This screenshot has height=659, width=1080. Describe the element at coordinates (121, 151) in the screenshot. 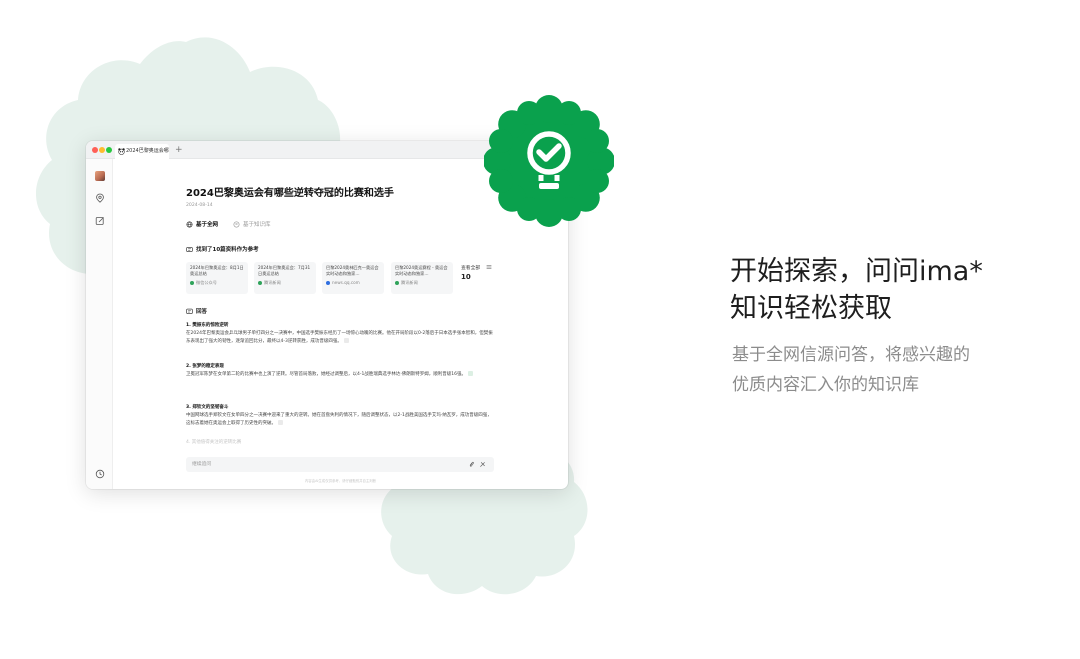

I see `panda-logo-icon` at that location.